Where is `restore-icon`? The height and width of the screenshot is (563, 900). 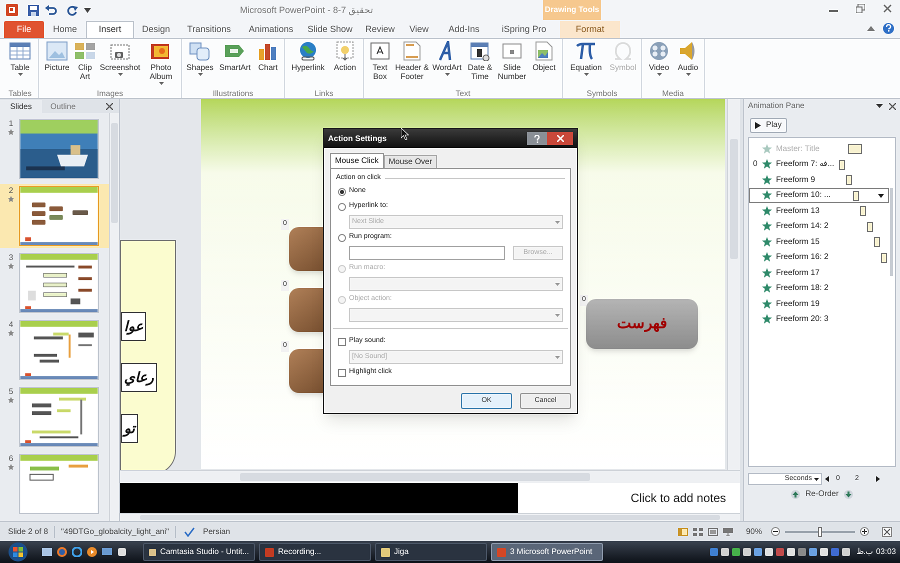 restore-icon is located at coordinates (860, 8).